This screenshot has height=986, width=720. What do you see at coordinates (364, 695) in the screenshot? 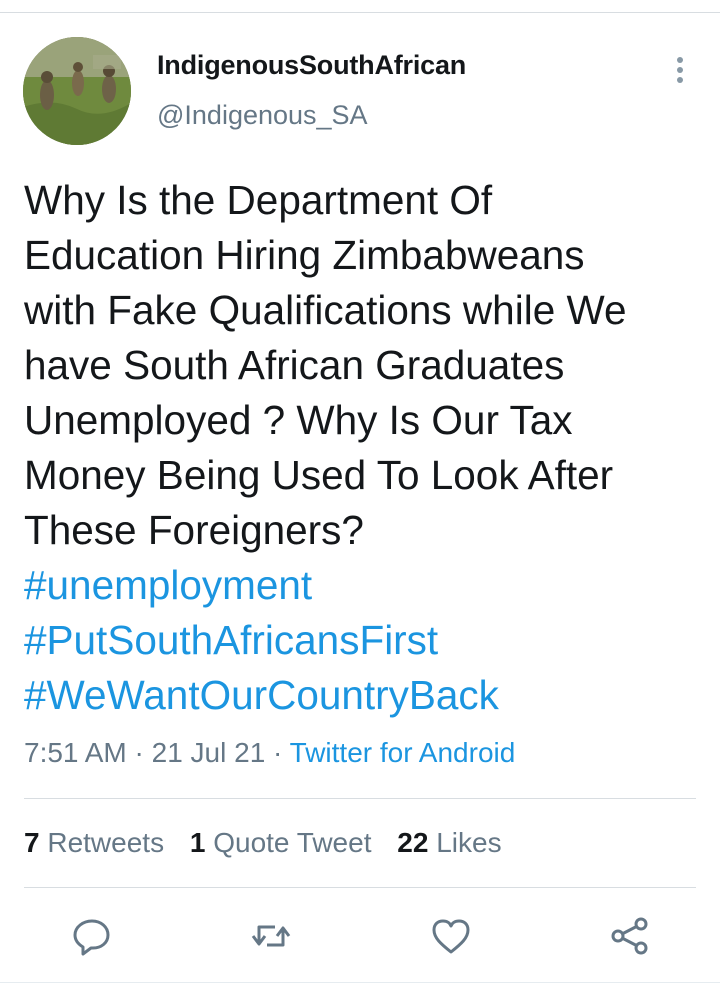
I see `hashtag-link: #WeWantOurCountryBack` at bounding box center [364, 695].